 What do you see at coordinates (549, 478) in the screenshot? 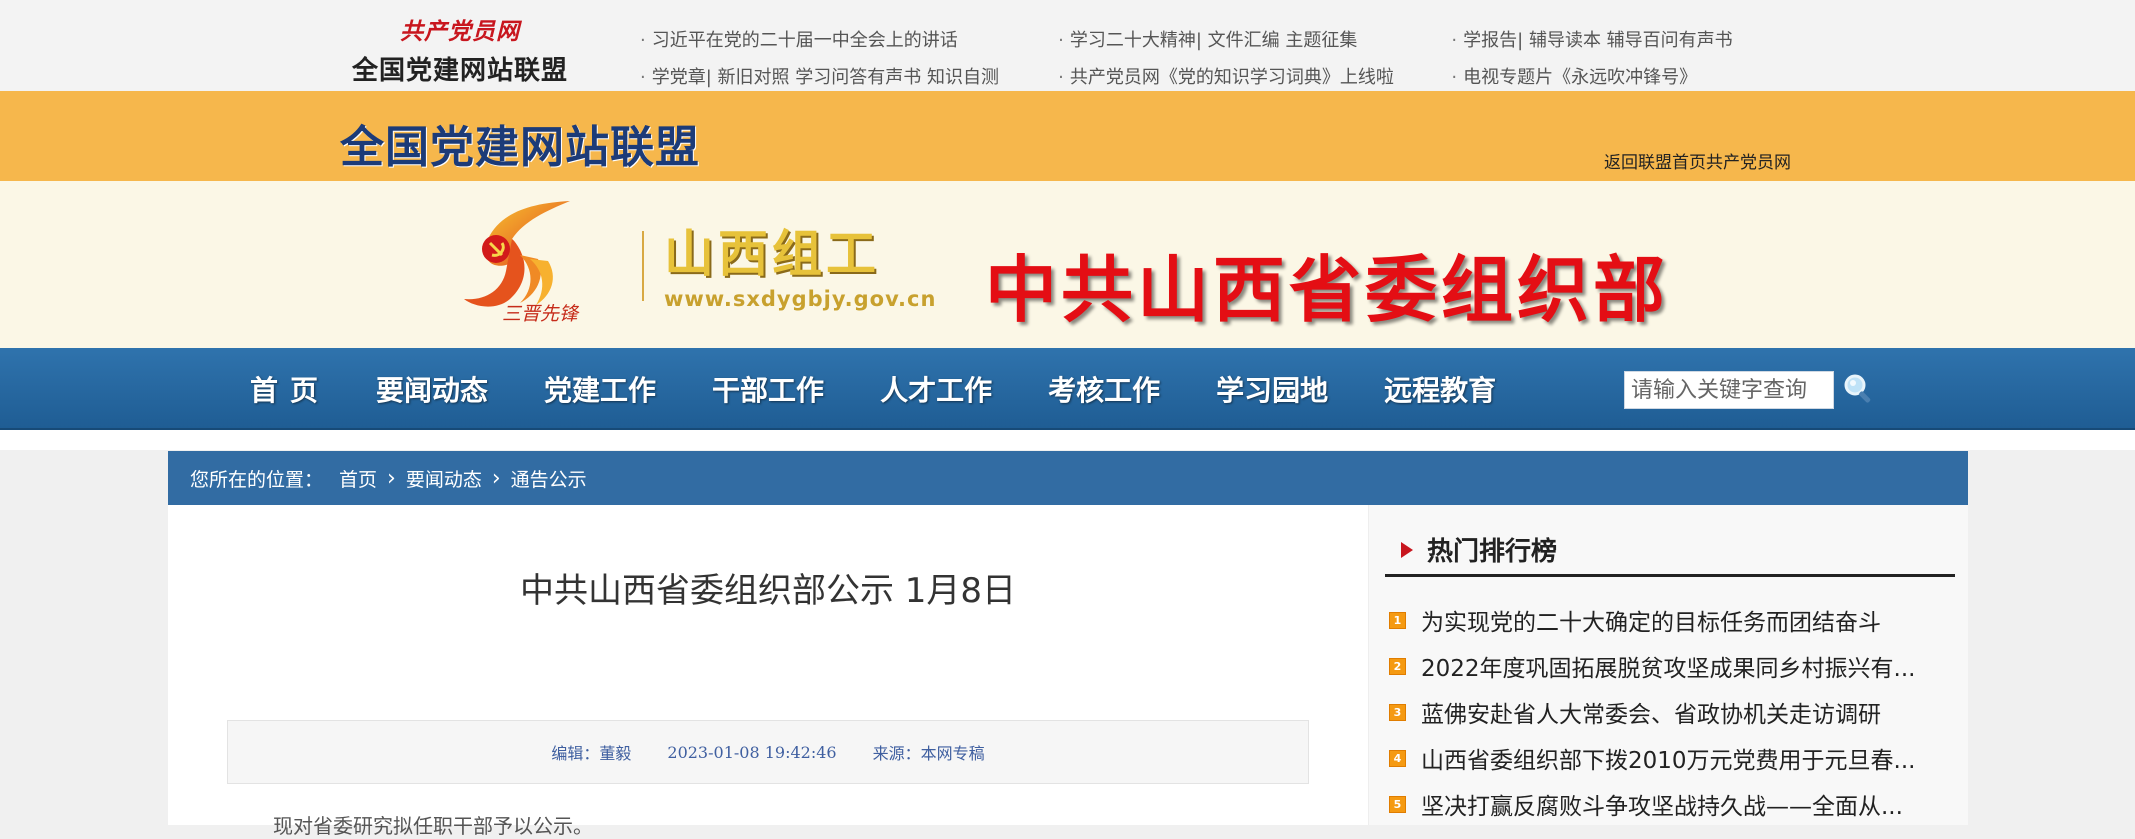
I see `breadcrumb-notices: 通告公示` at bounding box center [549, 478].